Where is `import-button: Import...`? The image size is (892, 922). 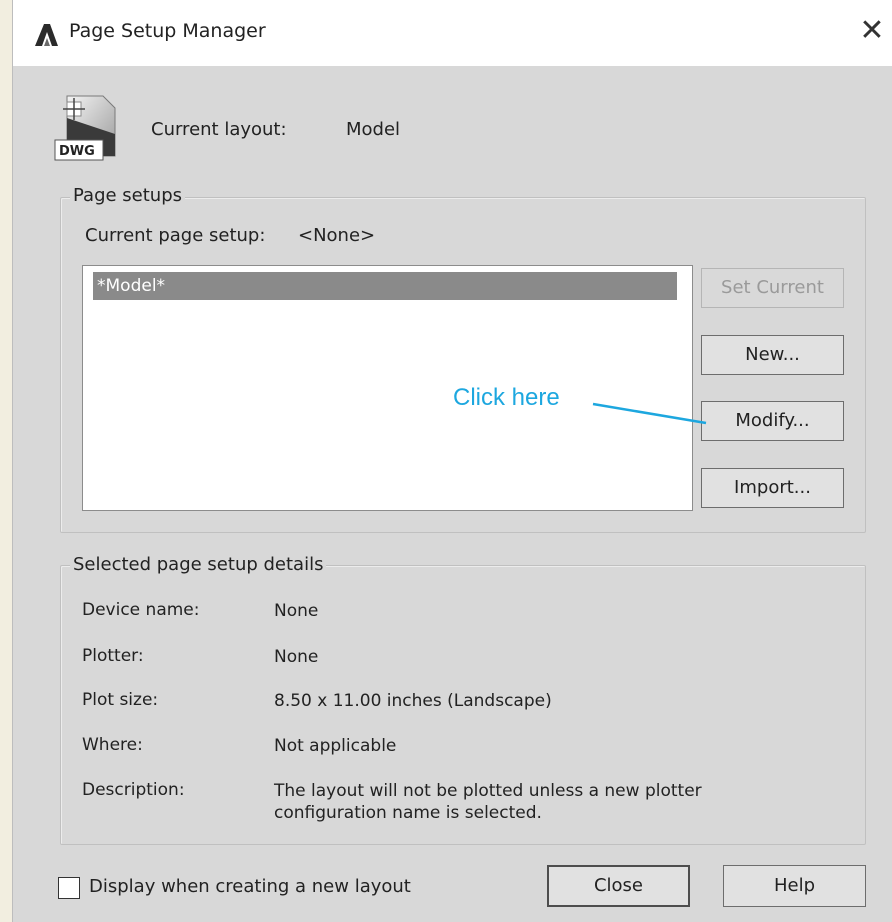
import-button: Import... is located at coordinates (772, 488).